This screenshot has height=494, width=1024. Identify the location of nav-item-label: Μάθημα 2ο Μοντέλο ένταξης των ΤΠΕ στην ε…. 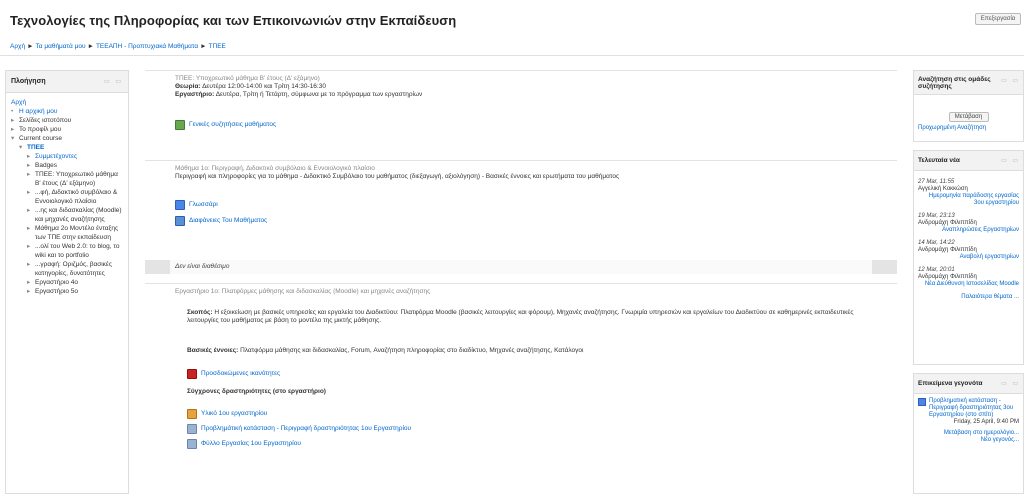
(79, 233).